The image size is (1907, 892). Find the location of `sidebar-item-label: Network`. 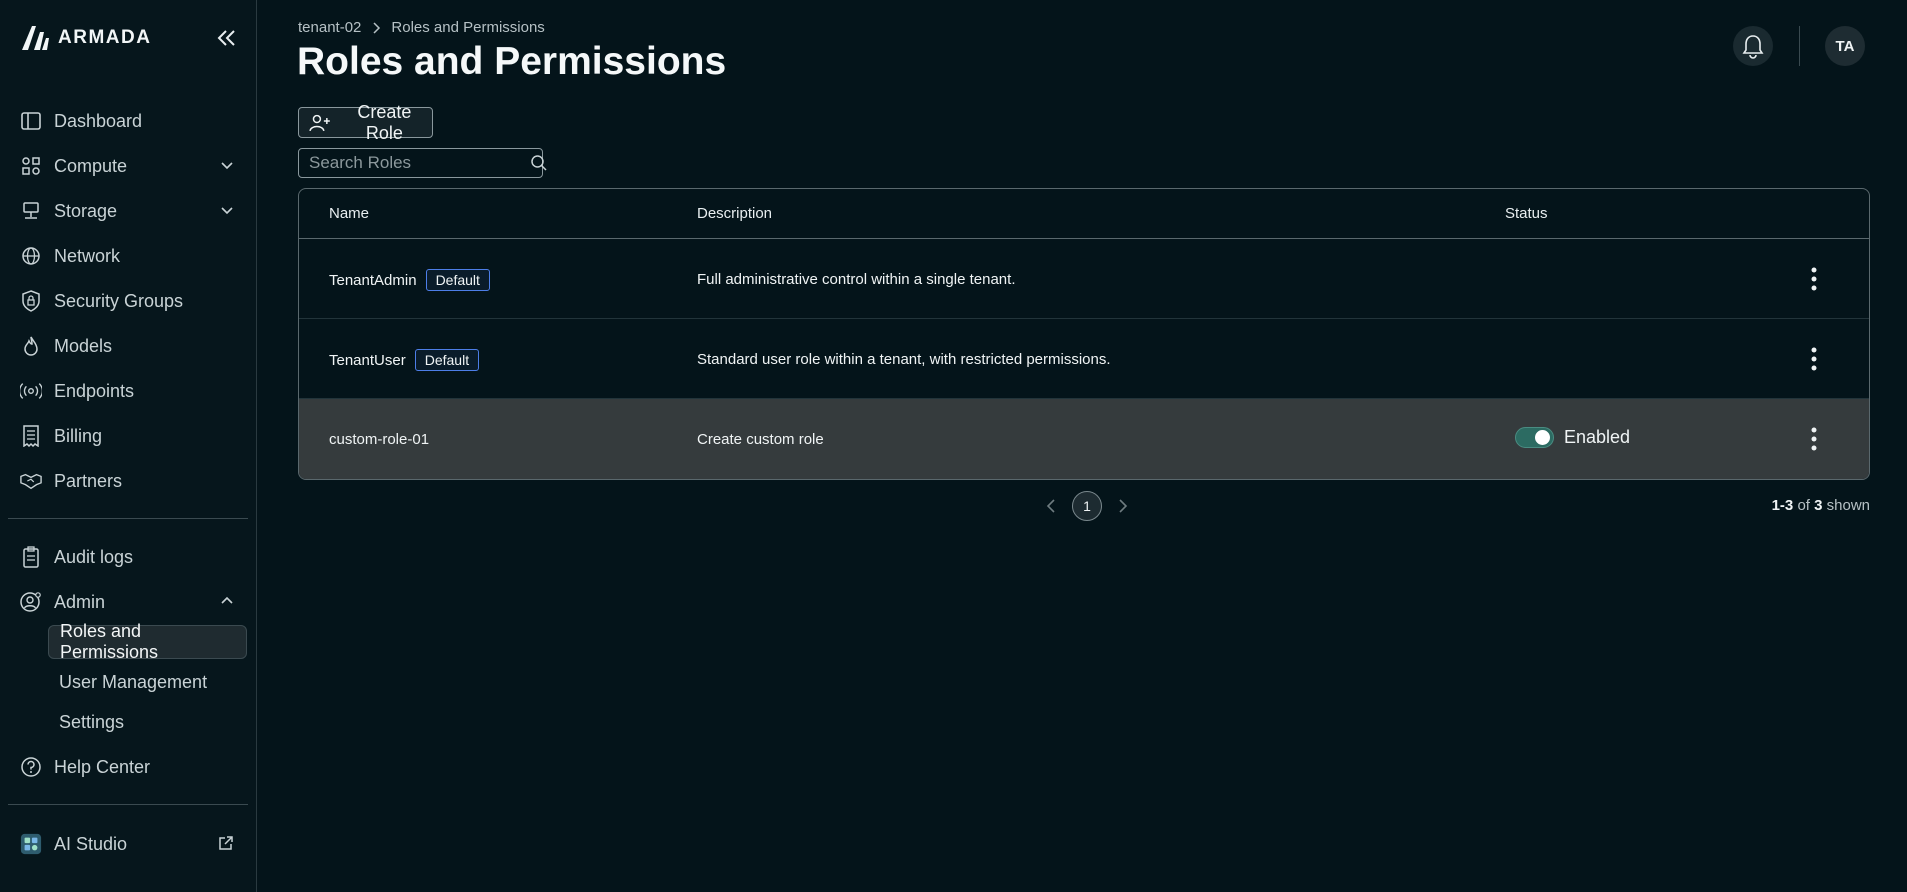

sidebar-item-label: Network is located at coordinates (87, 255).